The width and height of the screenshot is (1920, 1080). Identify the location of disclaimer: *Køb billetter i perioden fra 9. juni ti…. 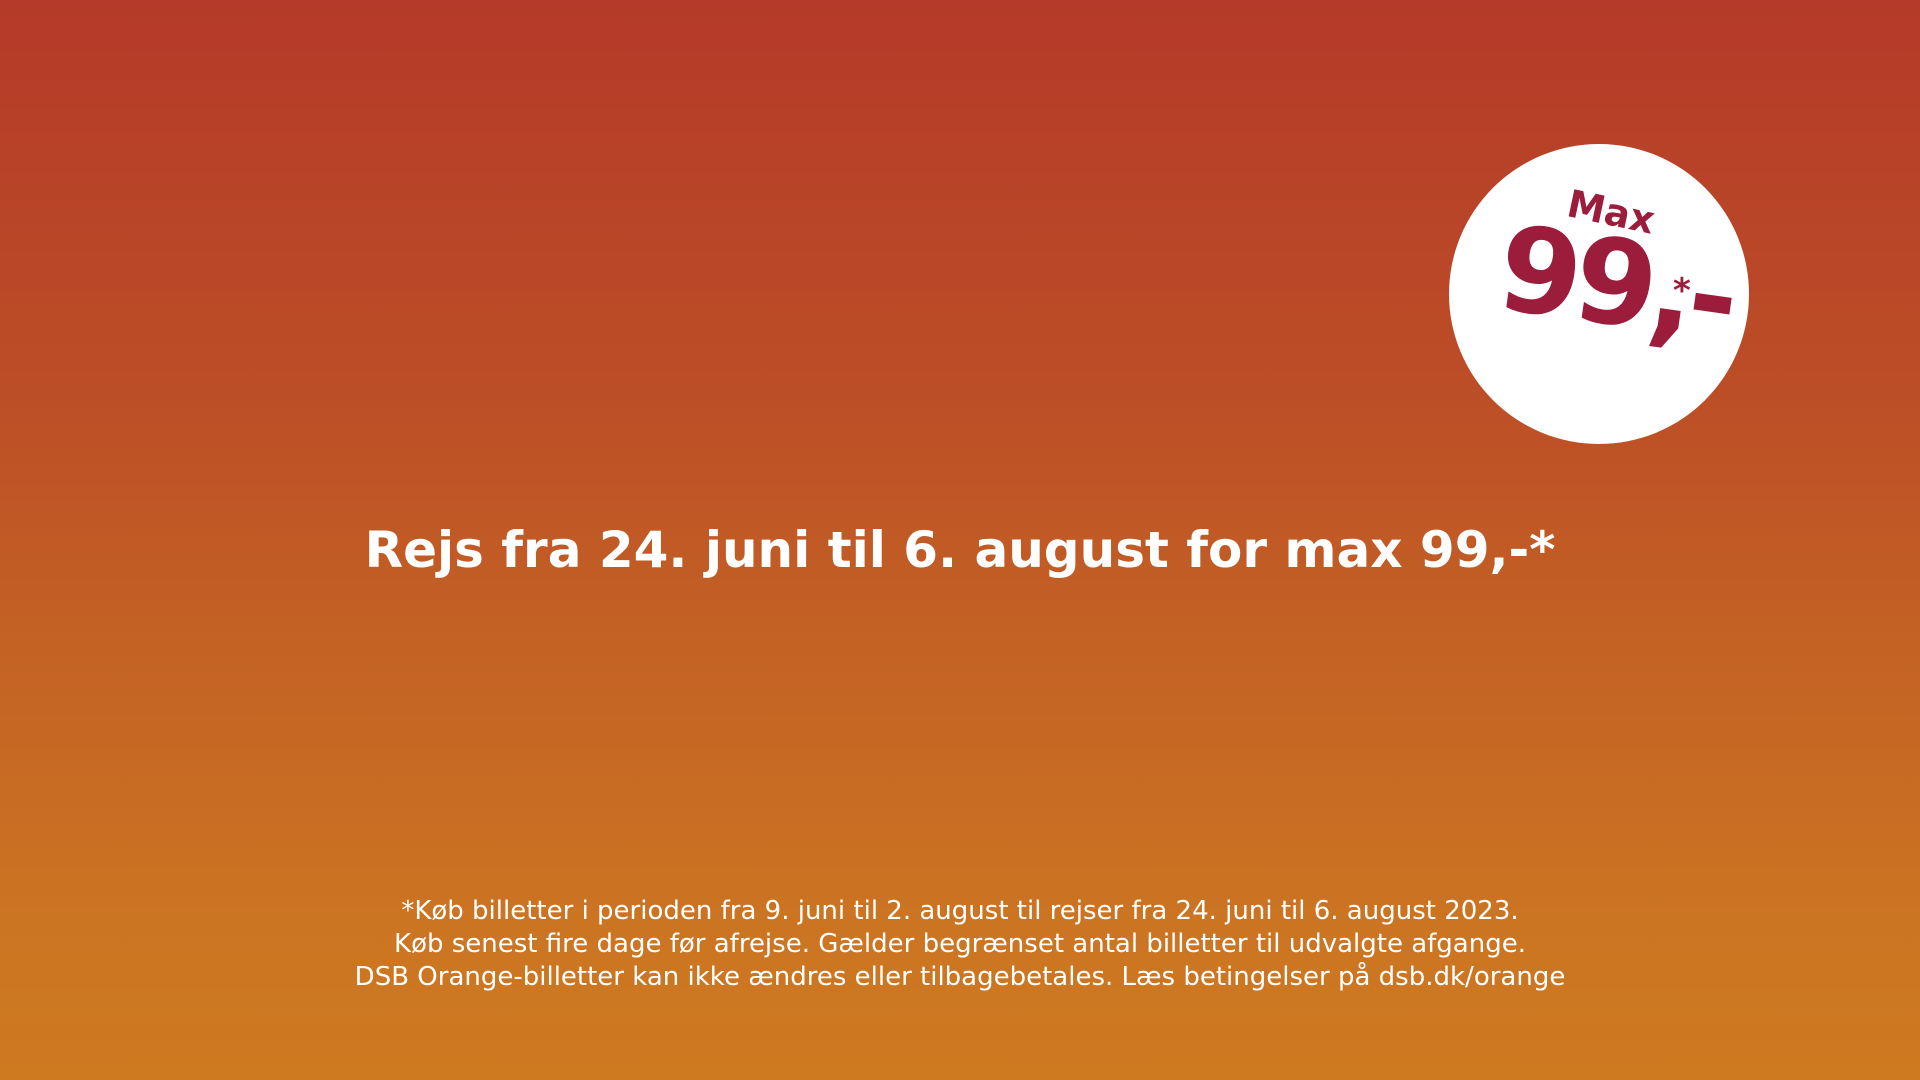
(960, 944).